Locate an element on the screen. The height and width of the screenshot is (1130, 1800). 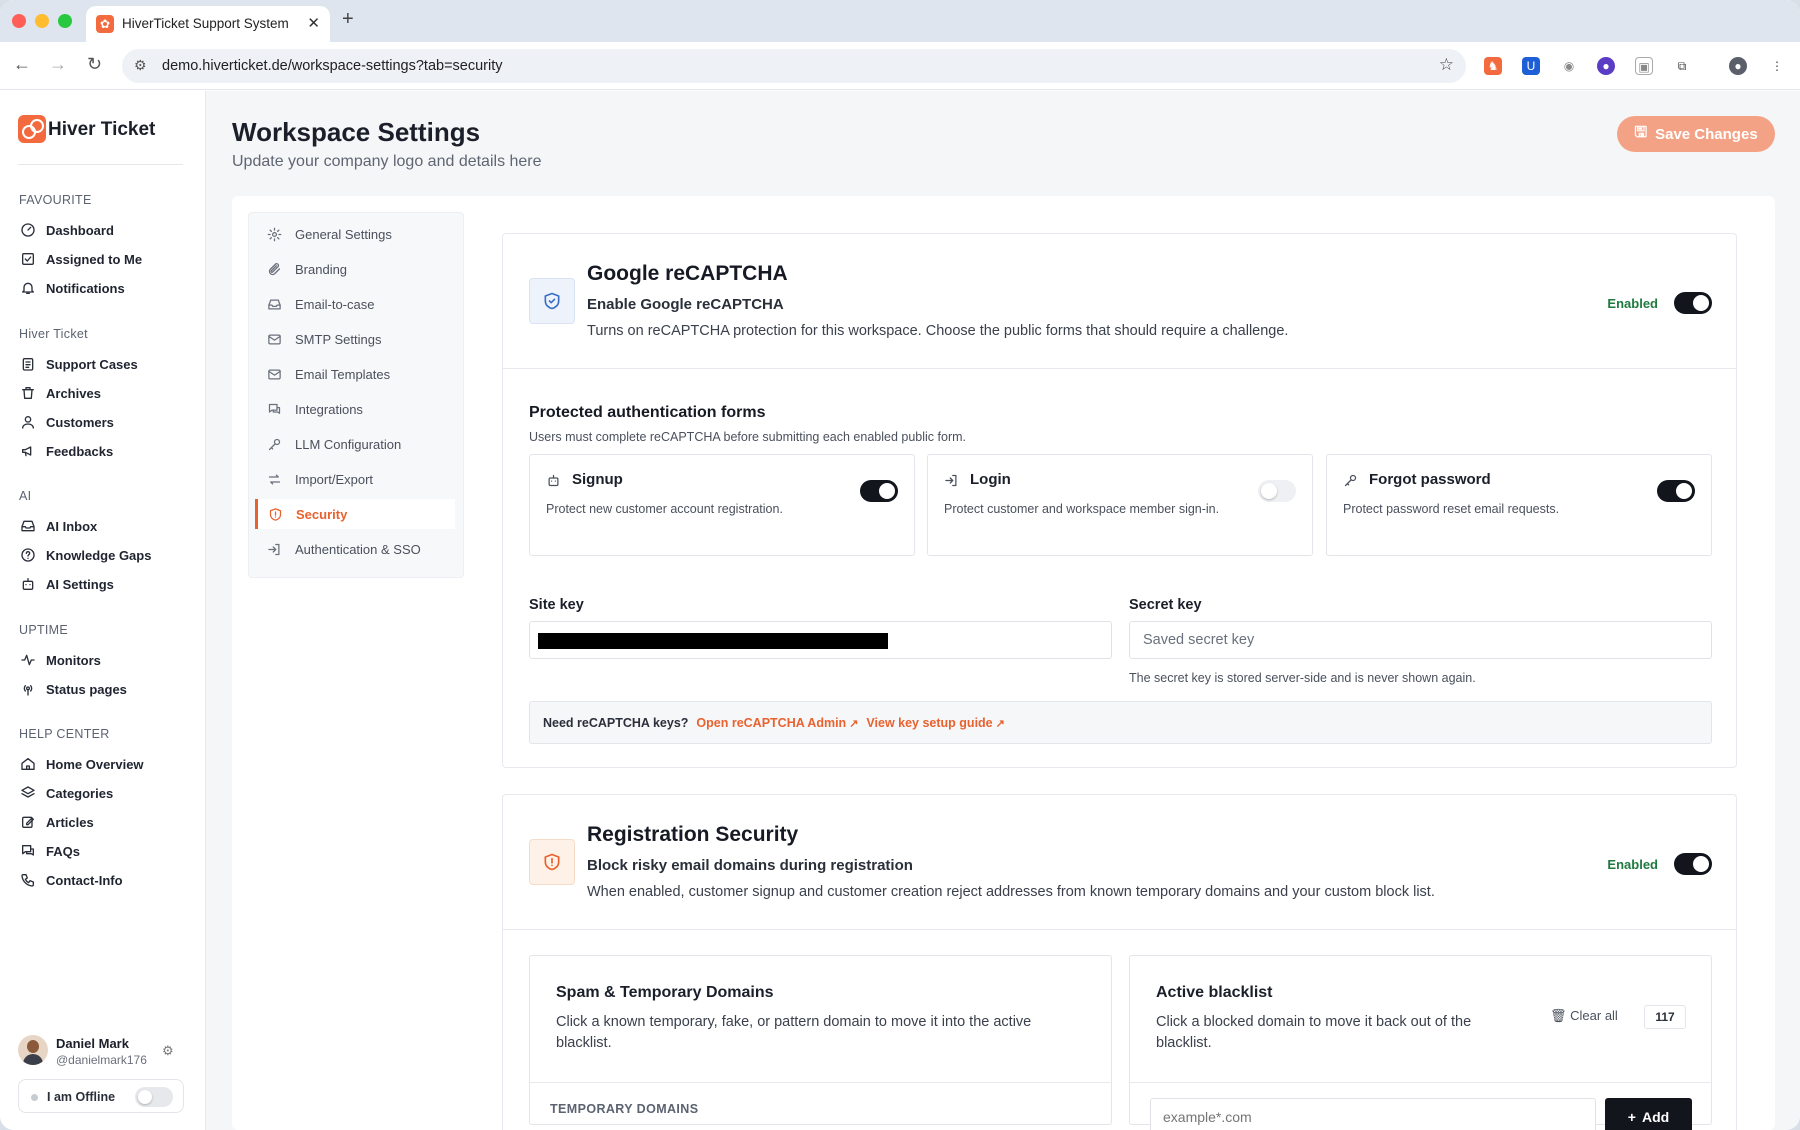
settings-menu-general: General Settings is located at coordinates (357, 234).